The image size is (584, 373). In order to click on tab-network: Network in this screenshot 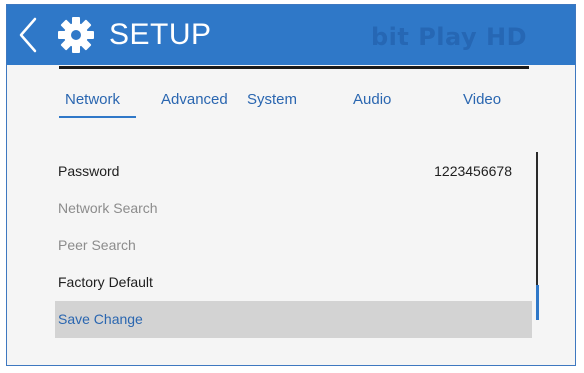, I will do `click(92, 100)`.